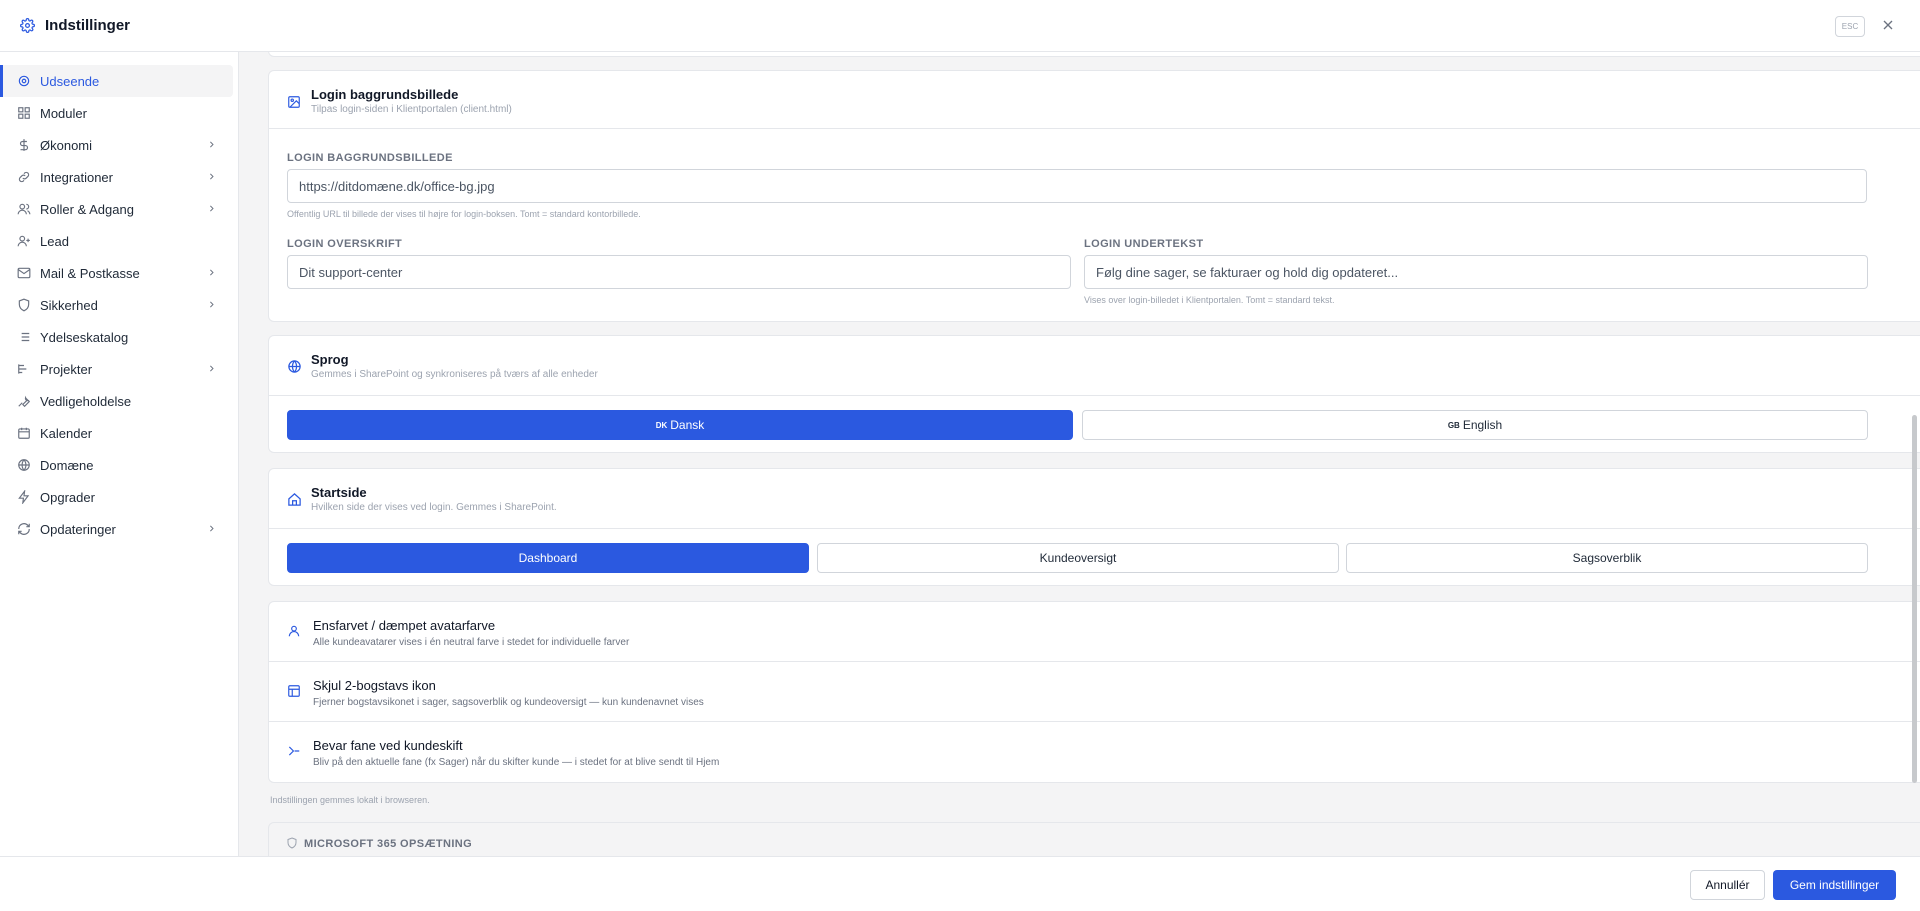  What do you see at coordinates (1850, 26) in the screenshot?
I see `esc-key-hint: ESC` at bounding box center [1850, 26].